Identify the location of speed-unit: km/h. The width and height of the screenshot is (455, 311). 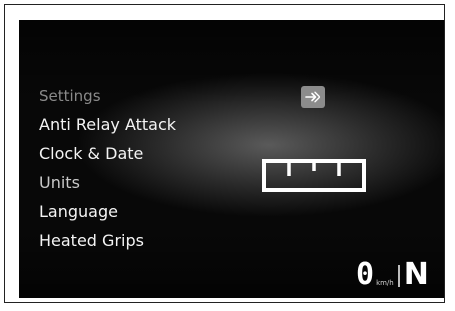
(385, 283).